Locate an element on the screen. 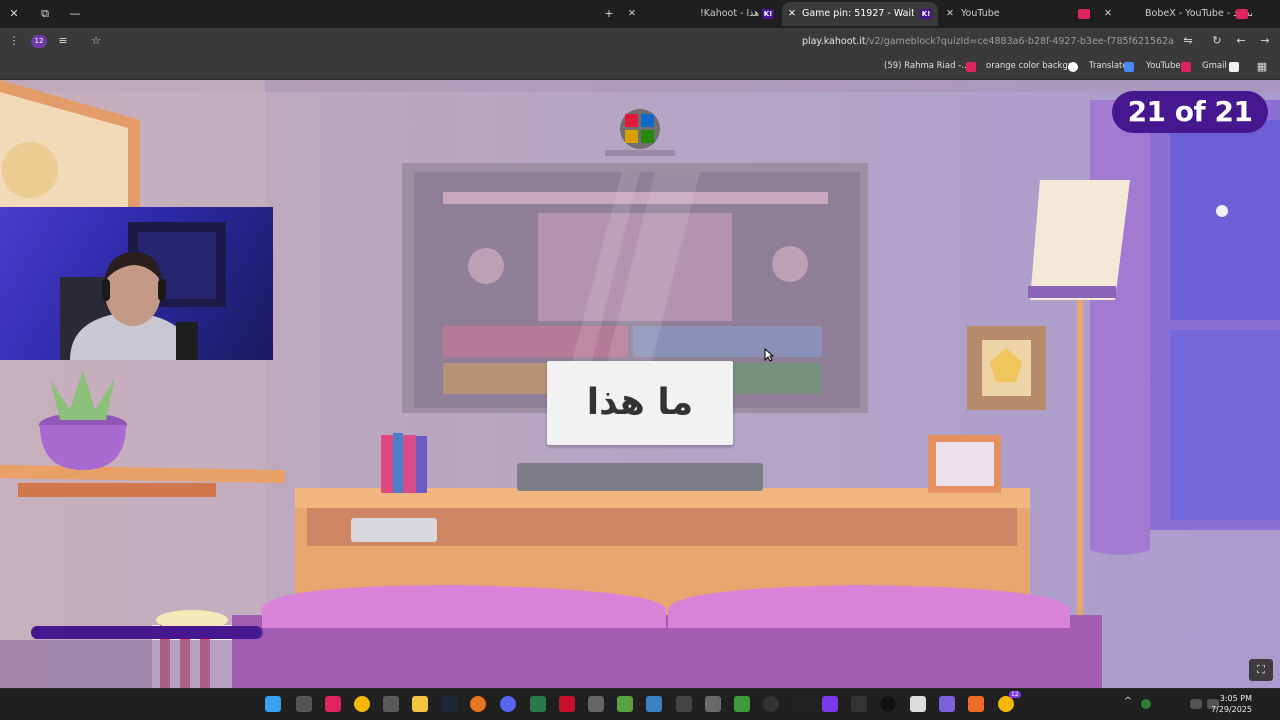 The image size is (1280, 720). tray-chevron-icon: ^ is located at coordinates (1128, 704).